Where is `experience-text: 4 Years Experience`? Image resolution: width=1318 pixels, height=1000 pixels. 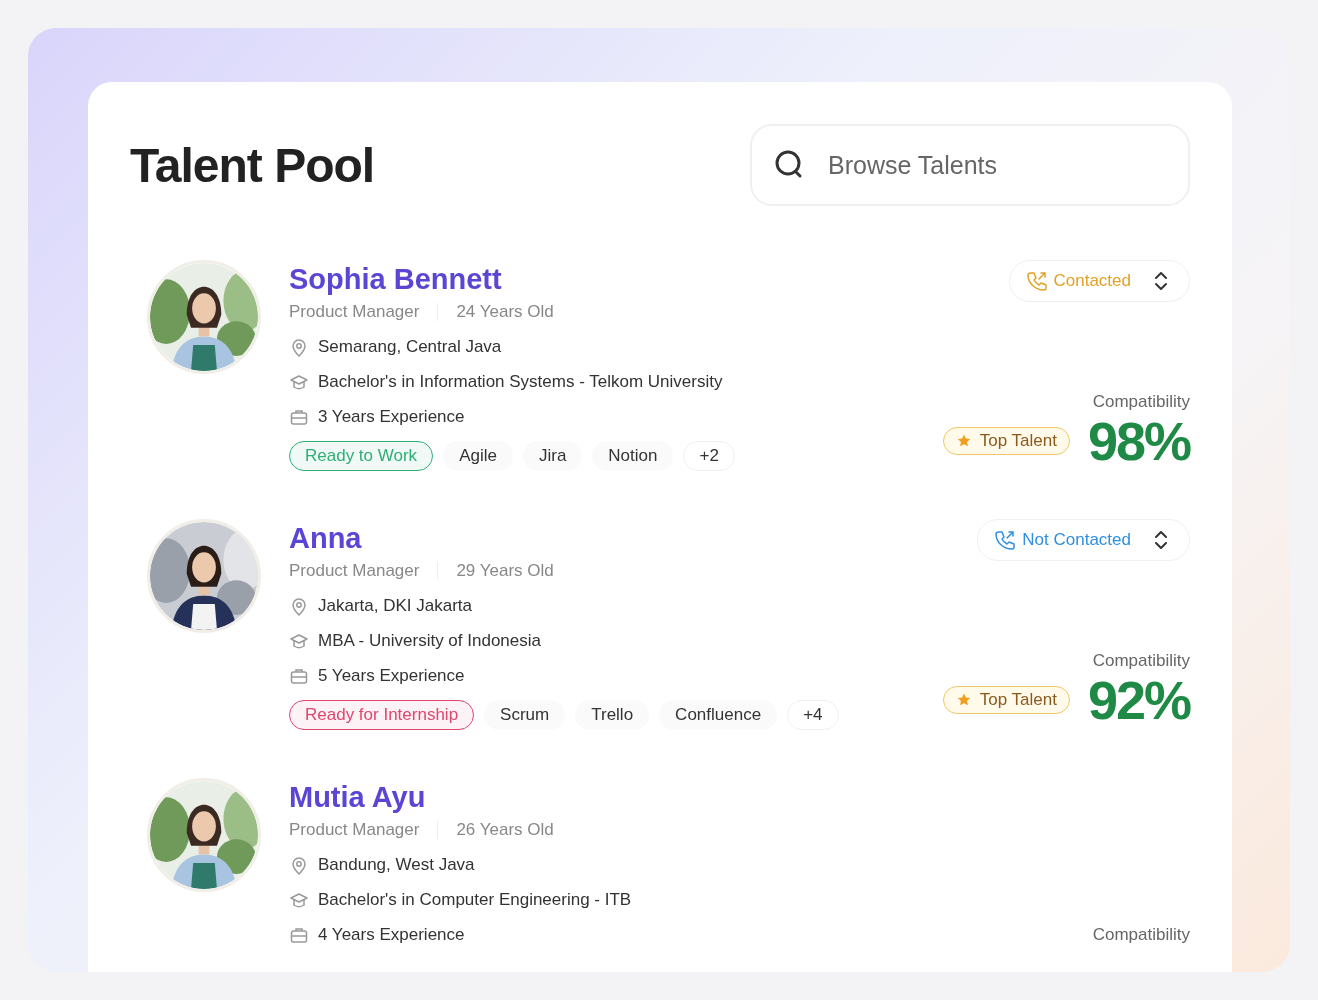 experience-text: 4 Years Experience is located at coordinates (391, 935).